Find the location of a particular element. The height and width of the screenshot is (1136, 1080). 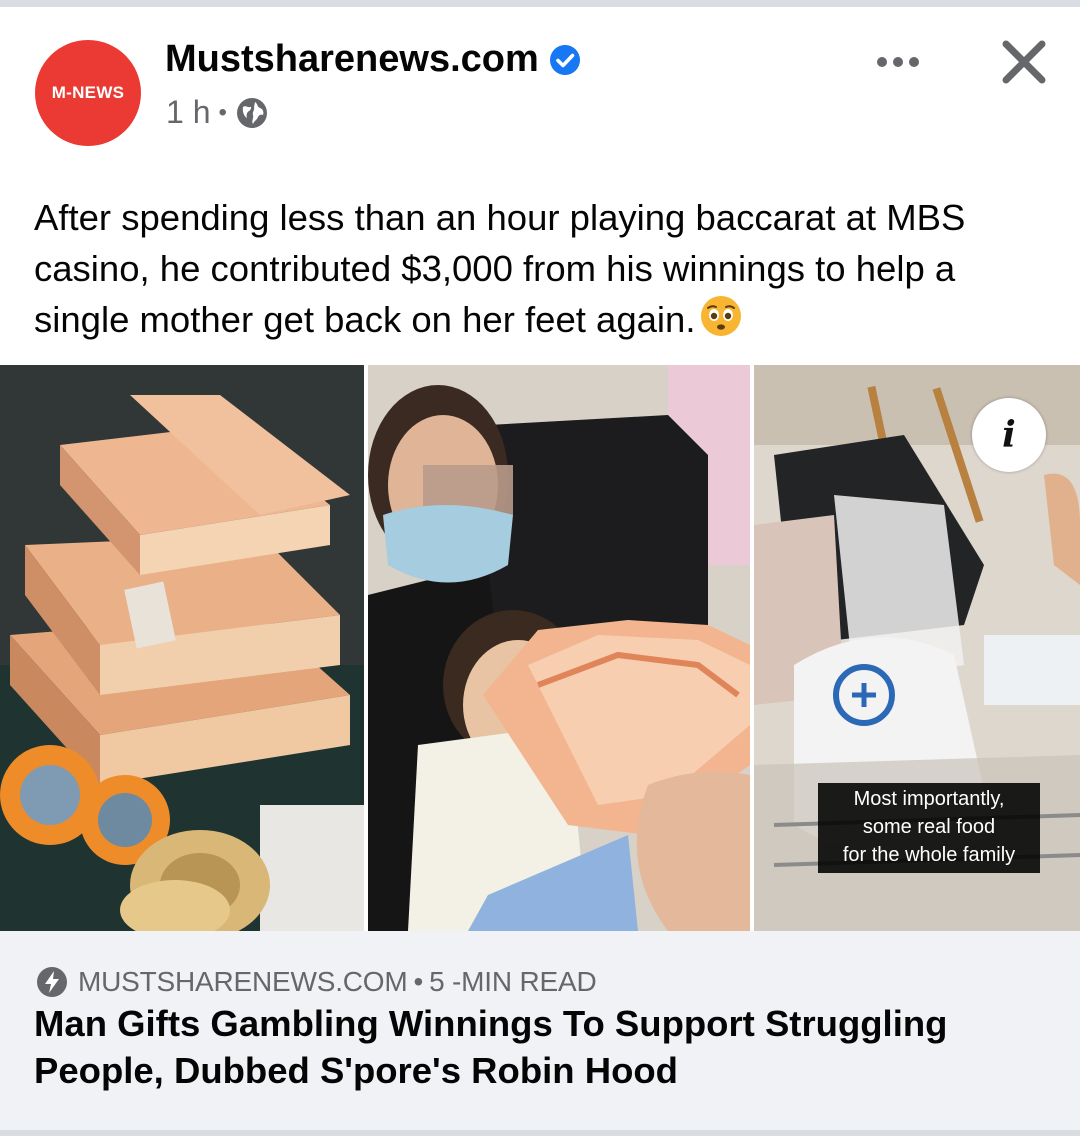

top-divider is located at coordinates (540, 3).